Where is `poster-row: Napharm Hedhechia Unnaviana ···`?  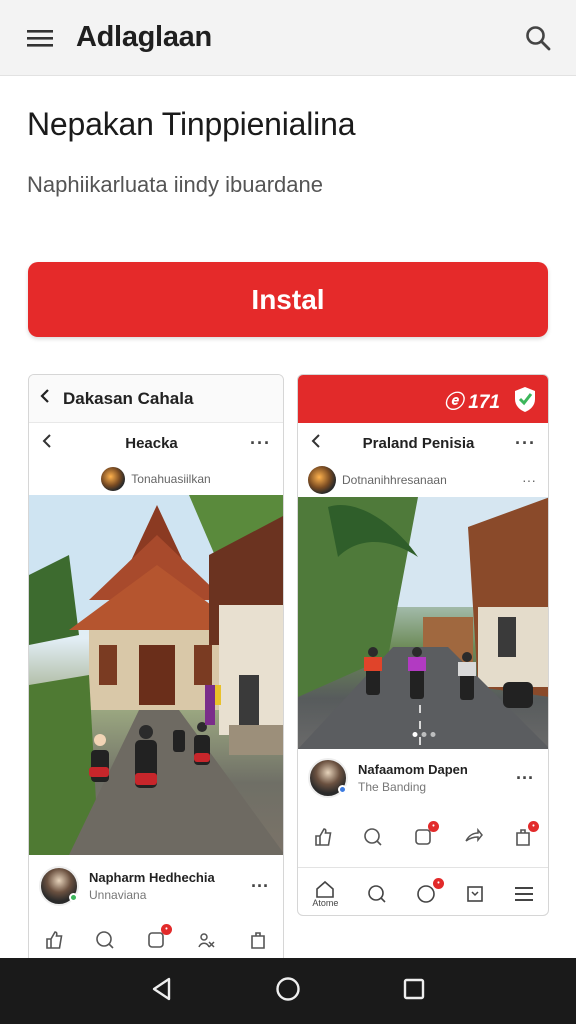
poster-row: Napharm Hedhechia Unnaviana ··· is located at coordinates (156, 886).